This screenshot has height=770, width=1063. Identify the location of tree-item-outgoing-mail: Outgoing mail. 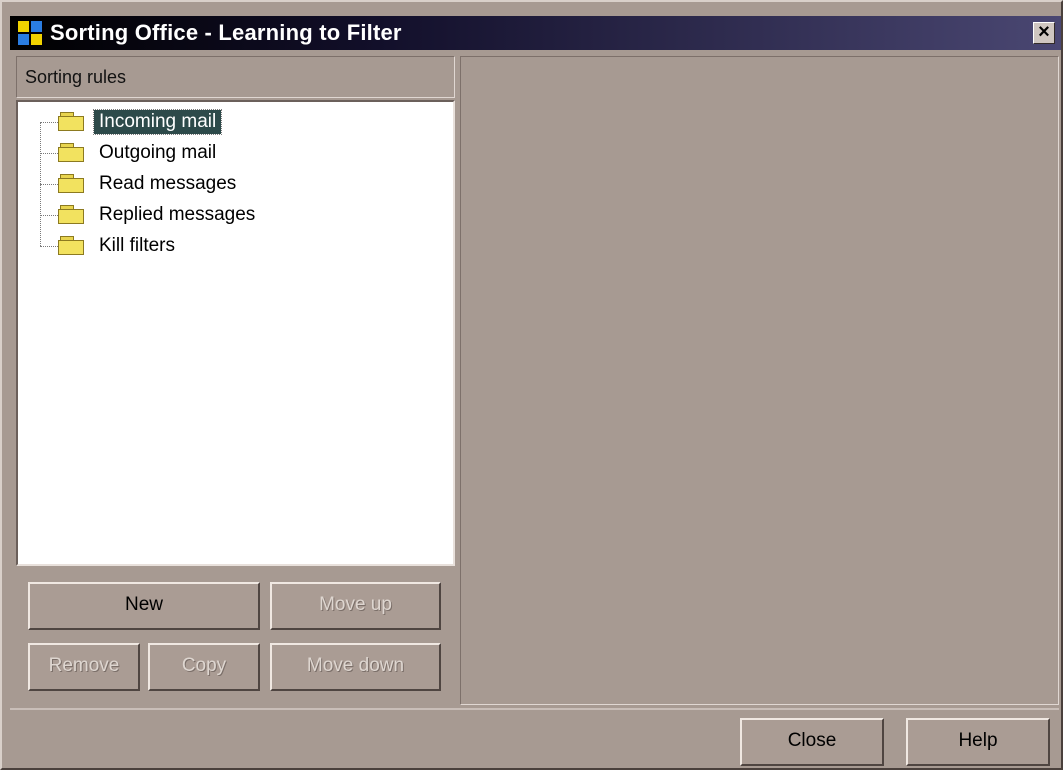
(157, 153).